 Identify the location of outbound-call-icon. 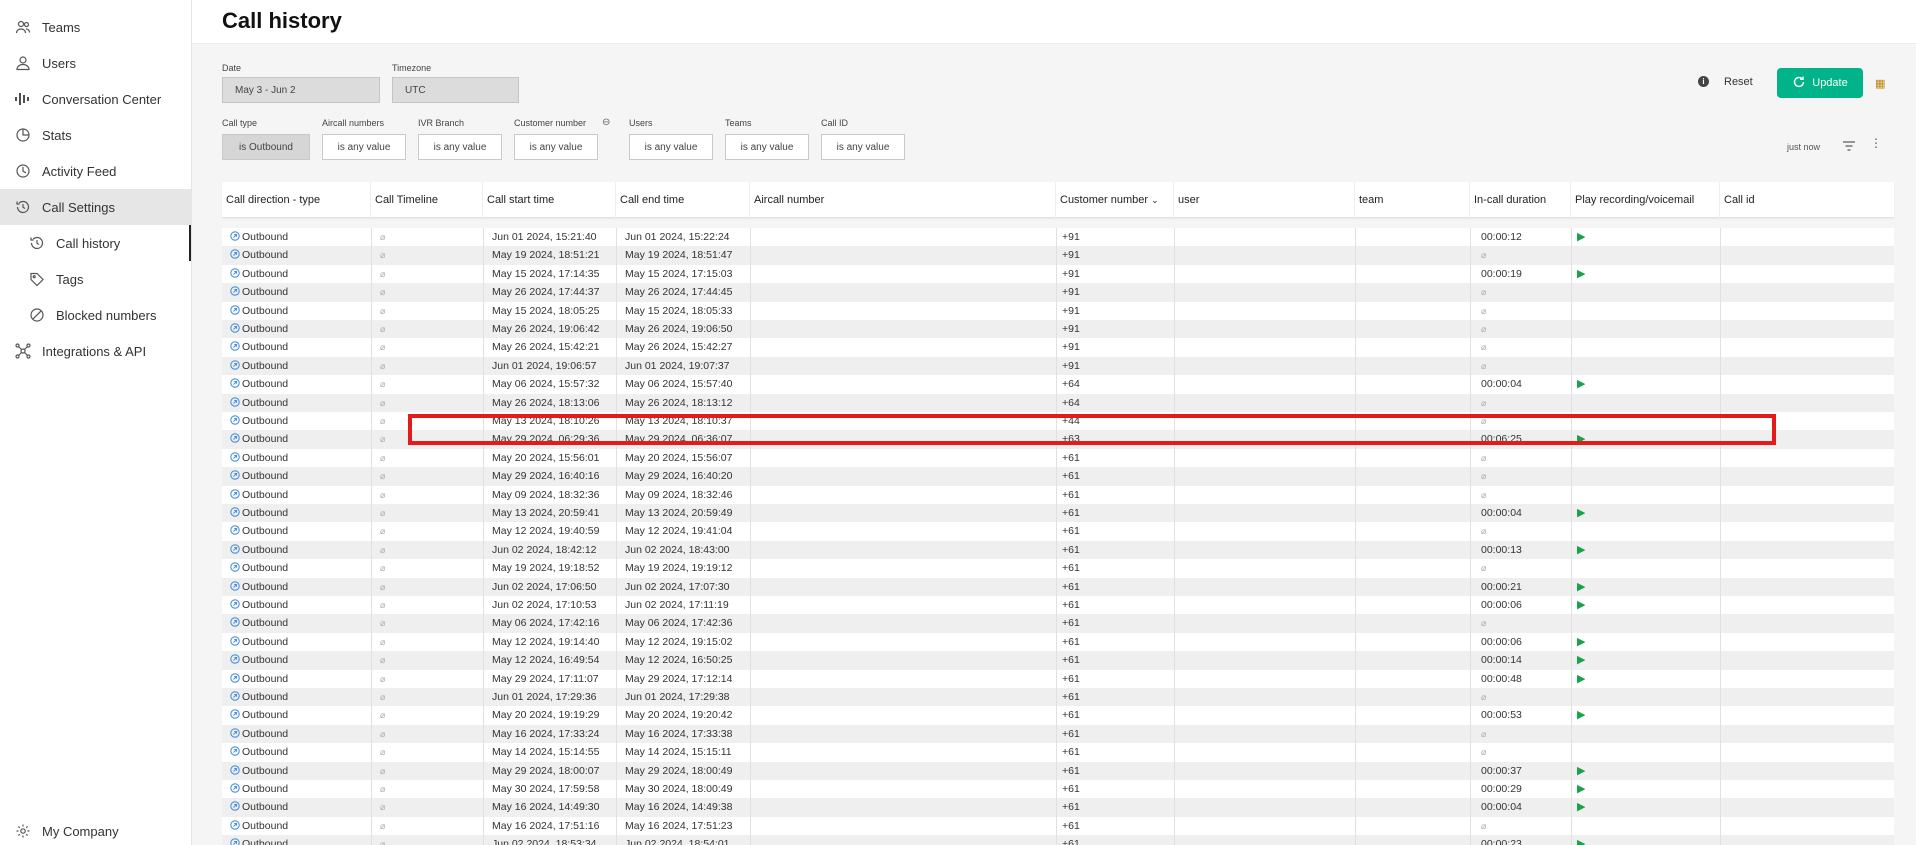
(235, 458).